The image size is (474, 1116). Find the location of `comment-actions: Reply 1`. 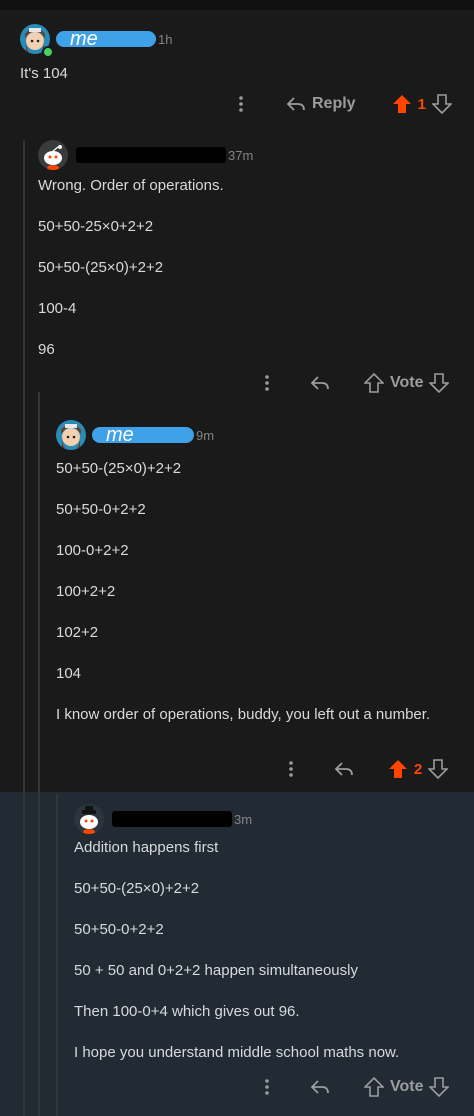

comment-actions: Reply 1 is located at coordinates (342, 104).